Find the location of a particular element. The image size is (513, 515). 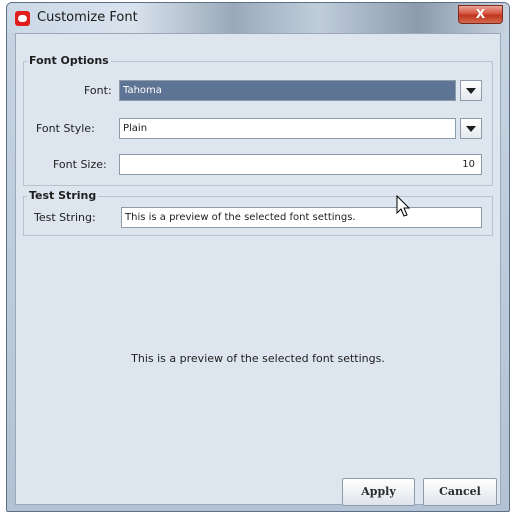

app-icon is located at coordinates (22, 18).